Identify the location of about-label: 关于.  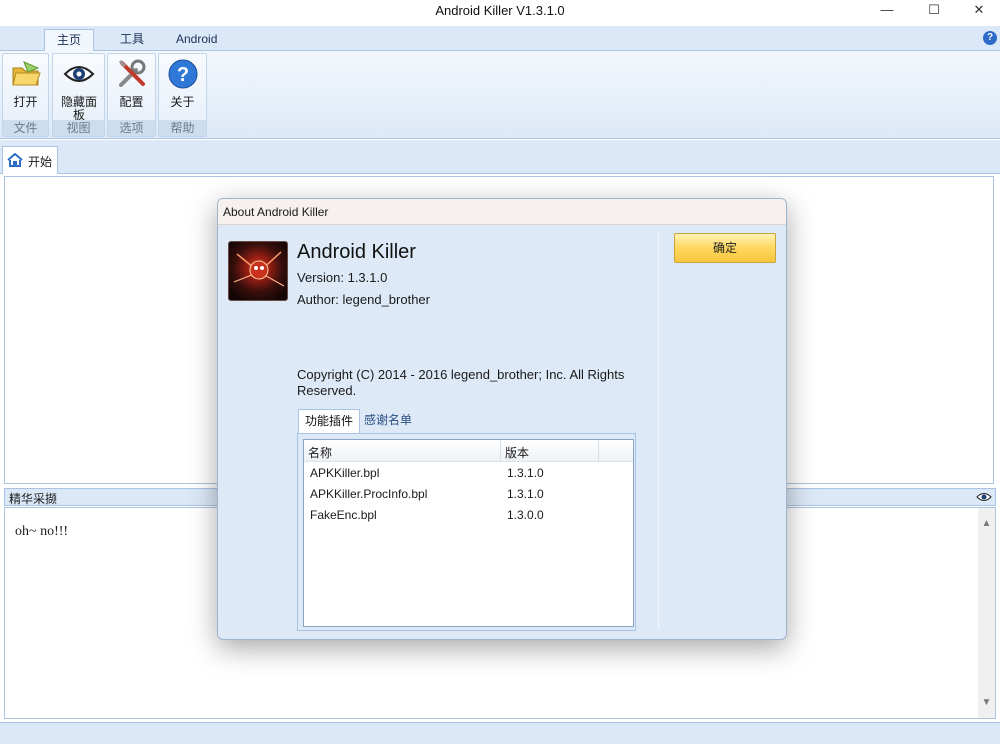
(182, 102).